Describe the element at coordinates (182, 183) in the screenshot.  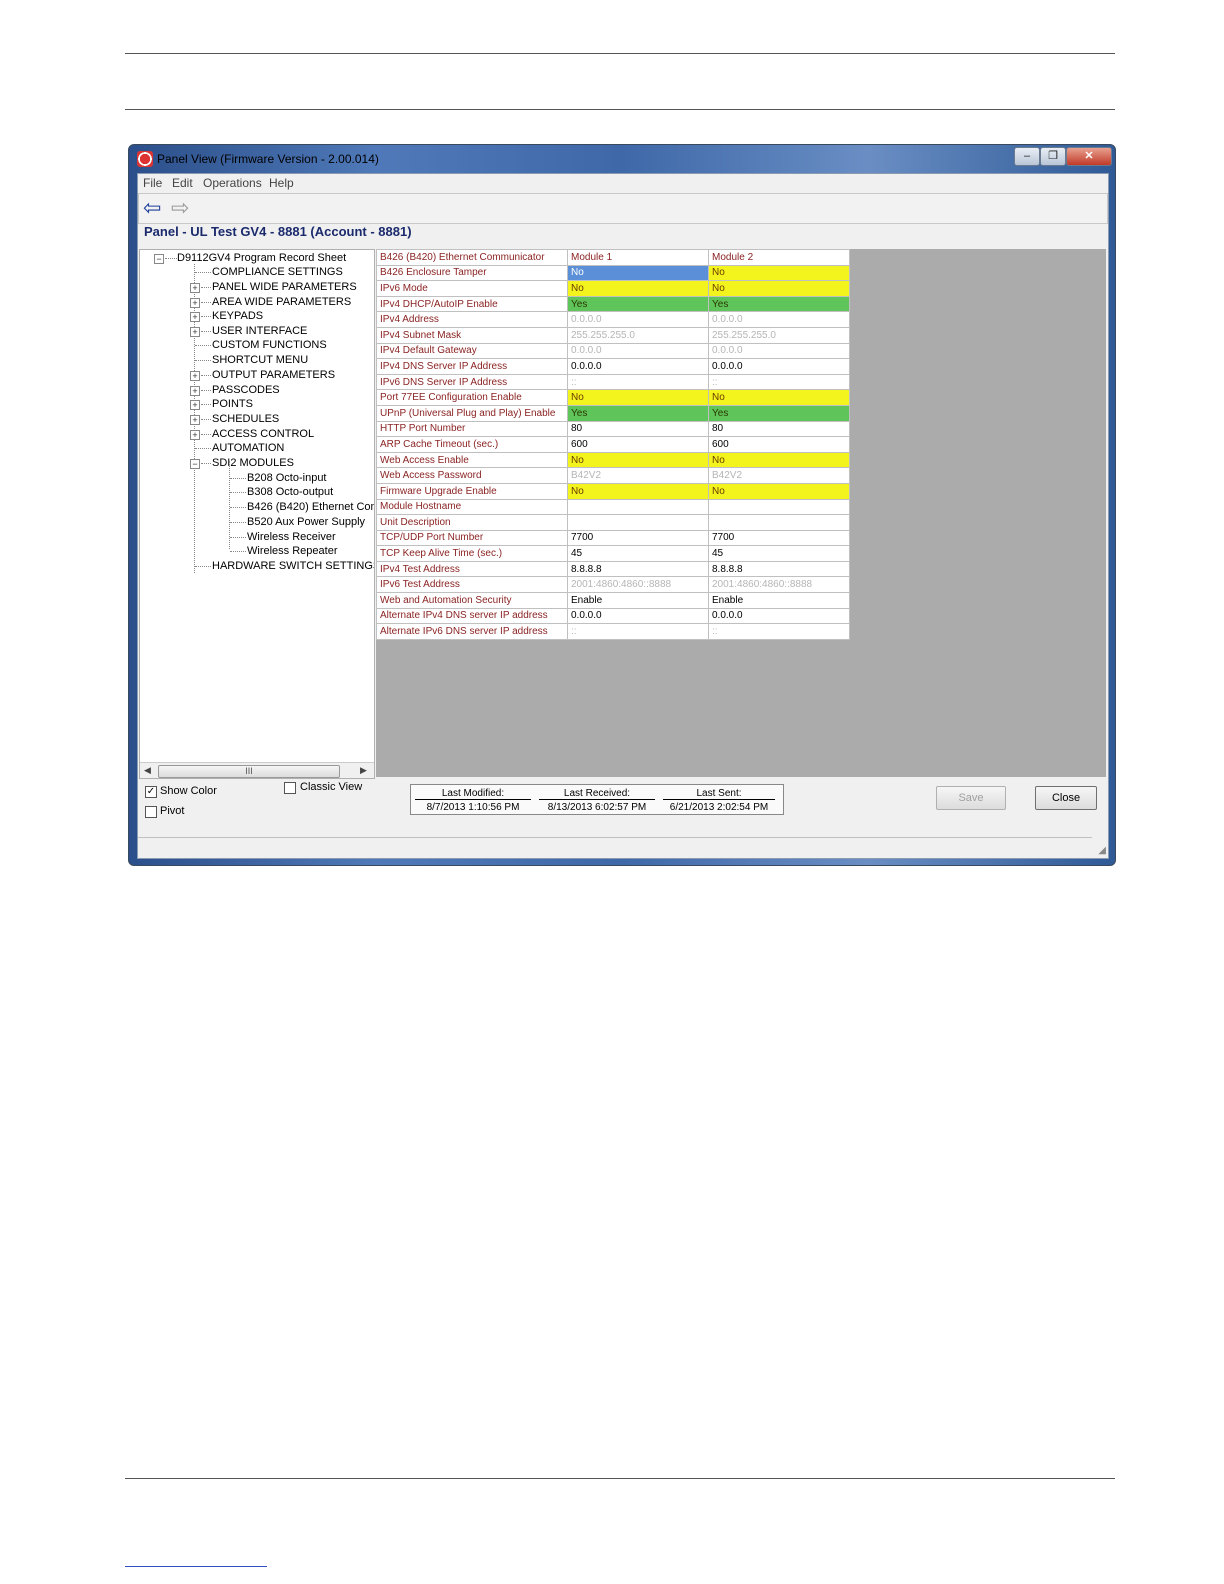
I see `menu-edit: Edit` at that location.